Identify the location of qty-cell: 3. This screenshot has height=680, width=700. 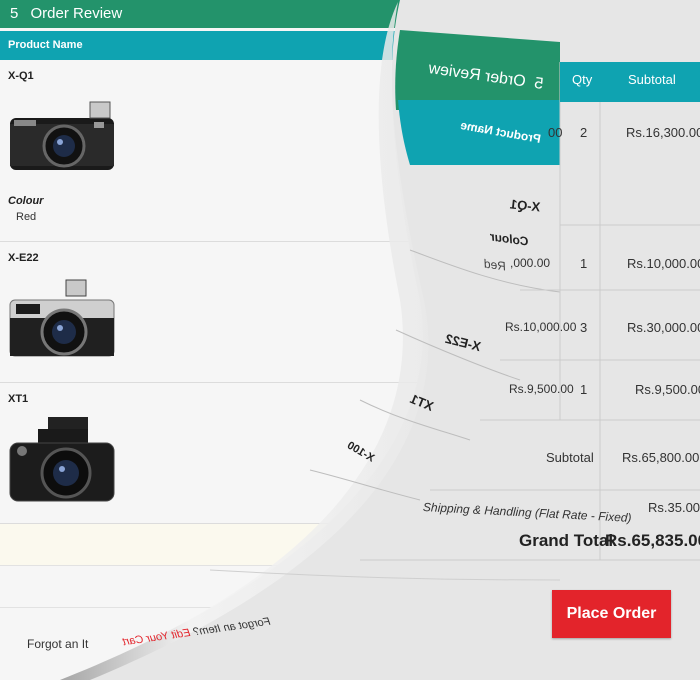
(583, 327).